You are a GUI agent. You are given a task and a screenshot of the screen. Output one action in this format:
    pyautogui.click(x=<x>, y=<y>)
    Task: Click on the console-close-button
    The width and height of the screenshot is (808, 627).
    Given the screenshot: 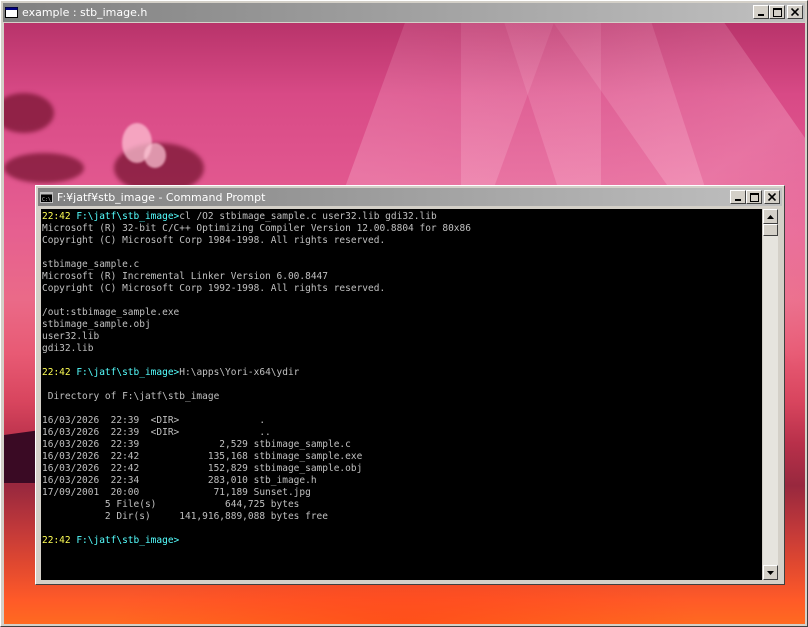 What is the action you would take?
    pyautogui.click(x=772, y=197)
    